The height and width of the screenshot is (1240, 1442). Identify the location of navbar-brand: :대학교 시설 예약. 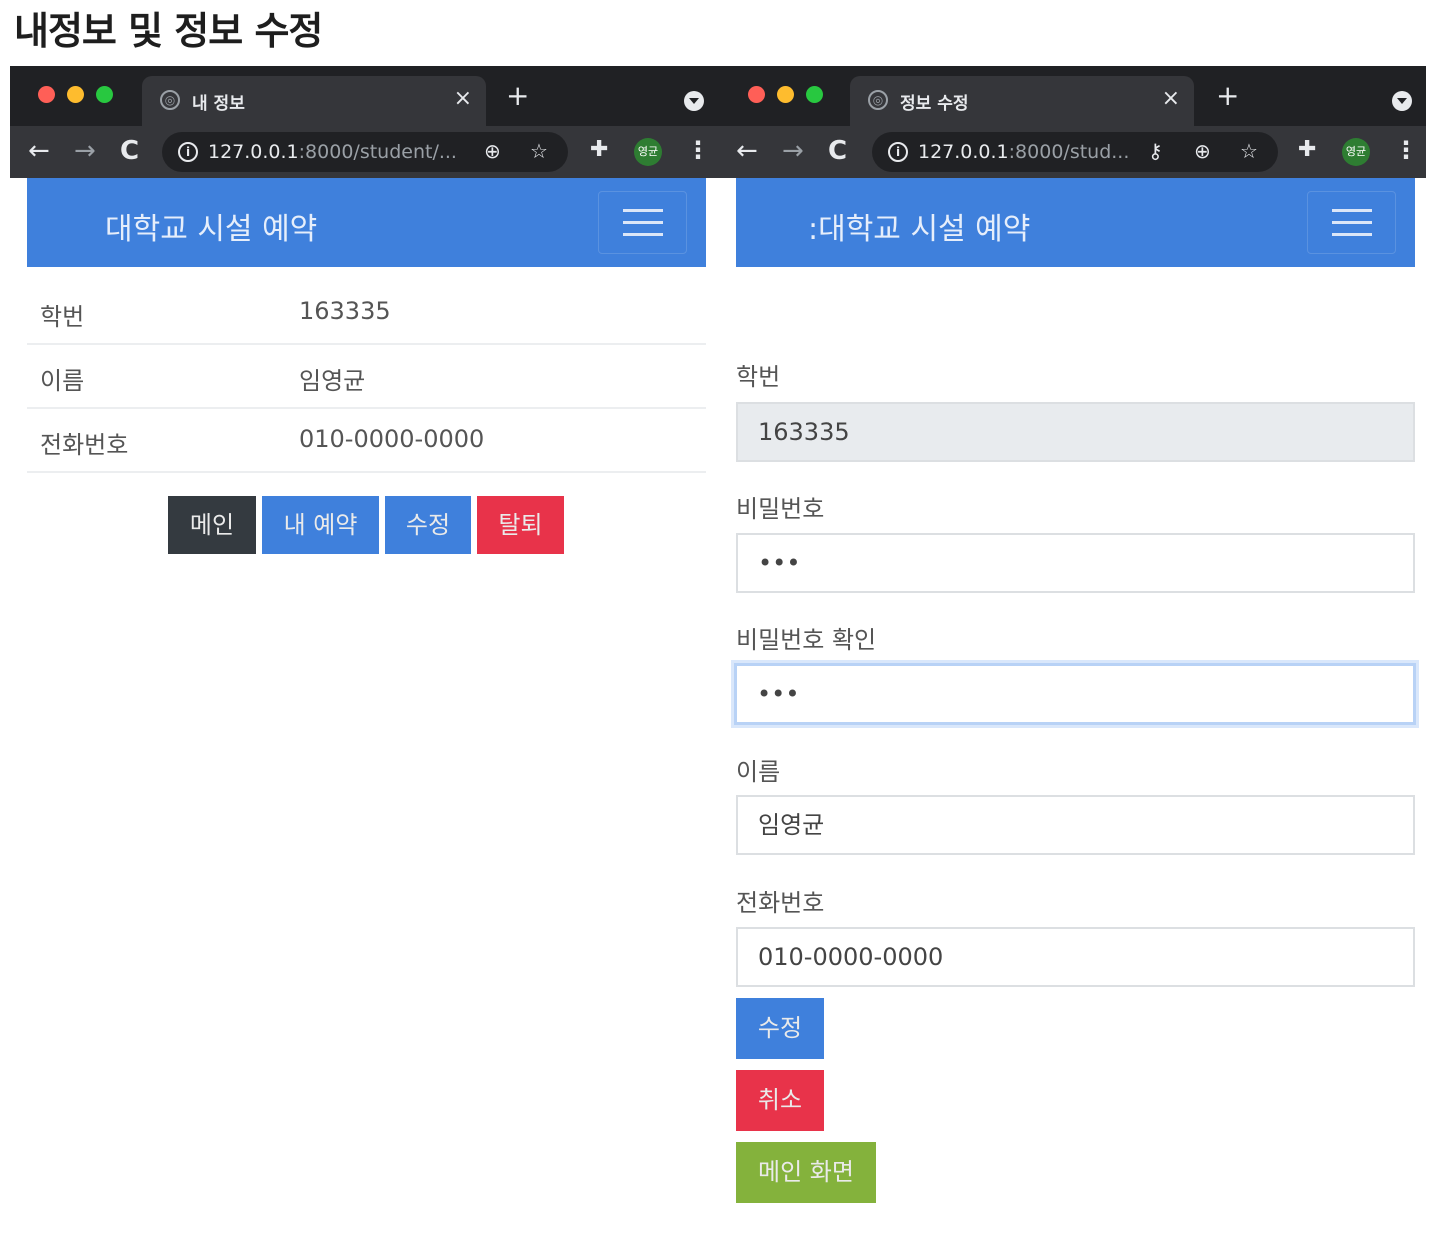
(919, 226).